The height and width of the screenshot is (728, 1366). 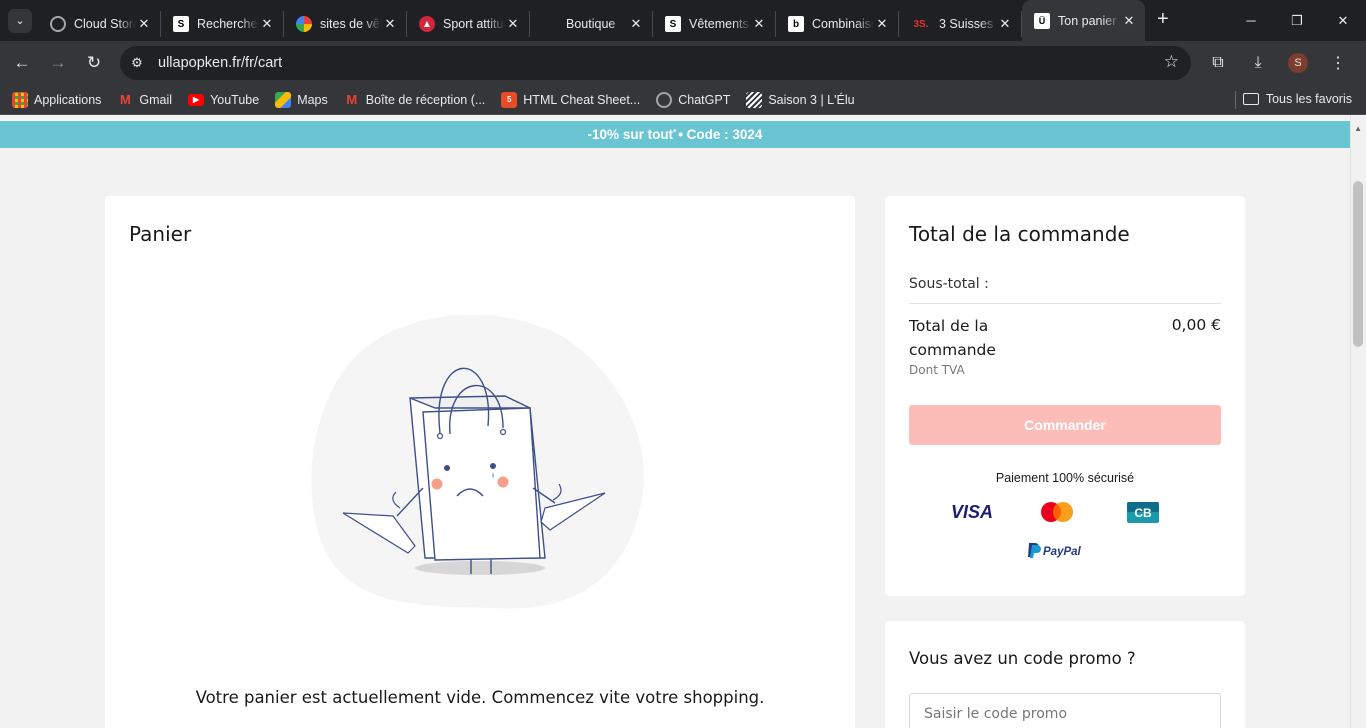 What do you see at coordinates (1087, 20) in the screenshot?
I see `tab-title: Ton panier` at bounding box center [1087, 20].